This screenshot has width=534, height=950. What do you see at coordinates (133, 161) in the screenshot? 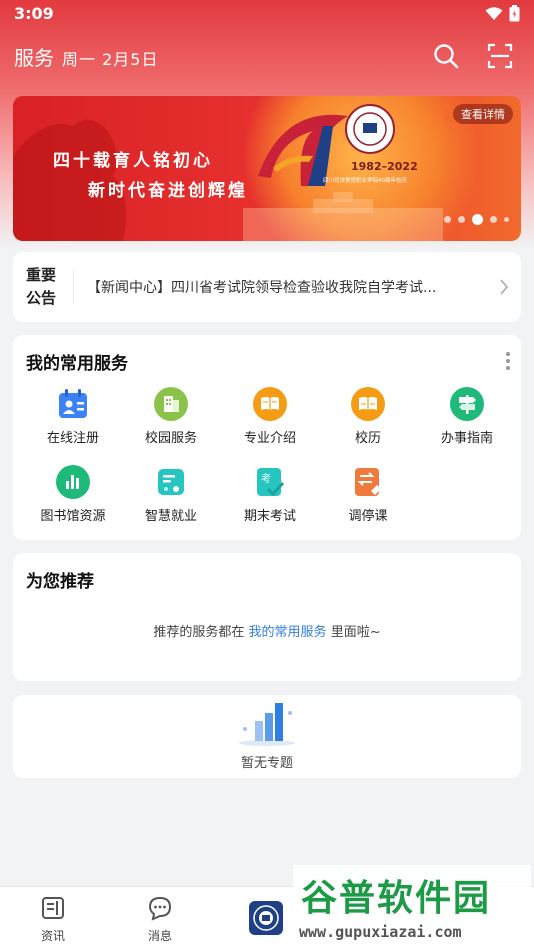
I see `banner-slogan-line1: 四十载育人铭初心` at bounding box center [133, 161].